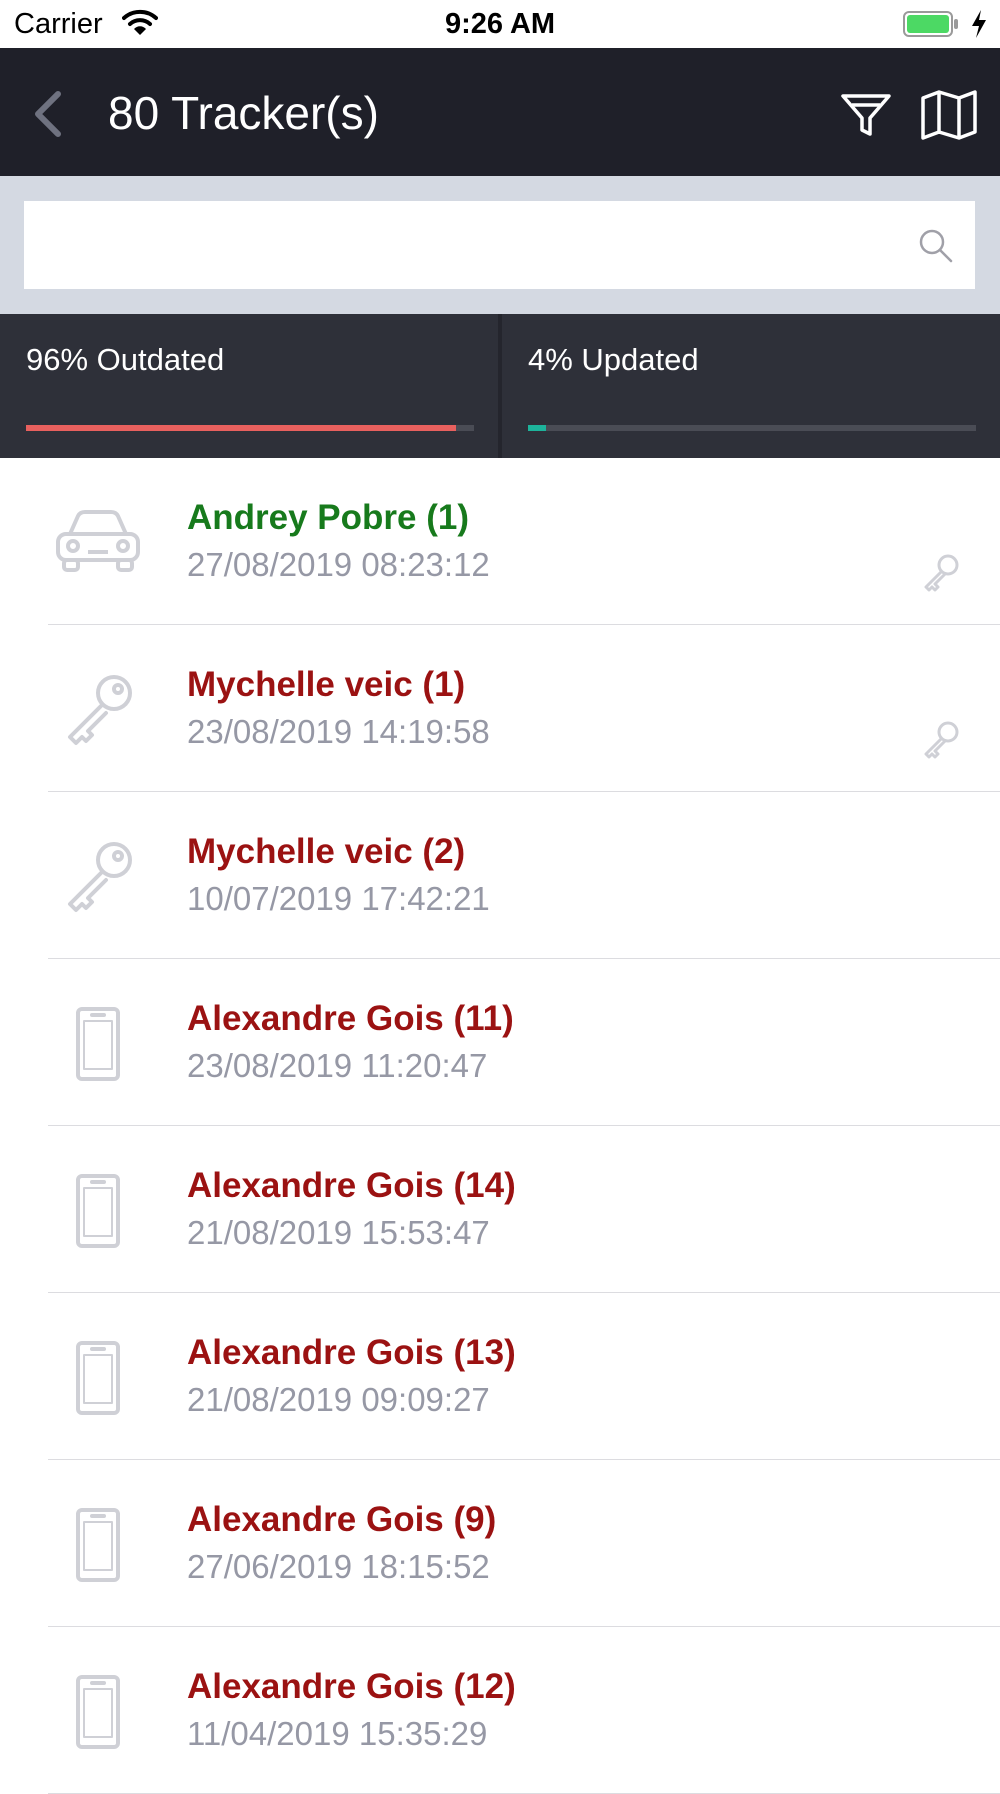  What do you see at coordinates (751, 386) in the screenshot?
I see `updated-filter: 4% Updated` at bounding box center [751, 386].